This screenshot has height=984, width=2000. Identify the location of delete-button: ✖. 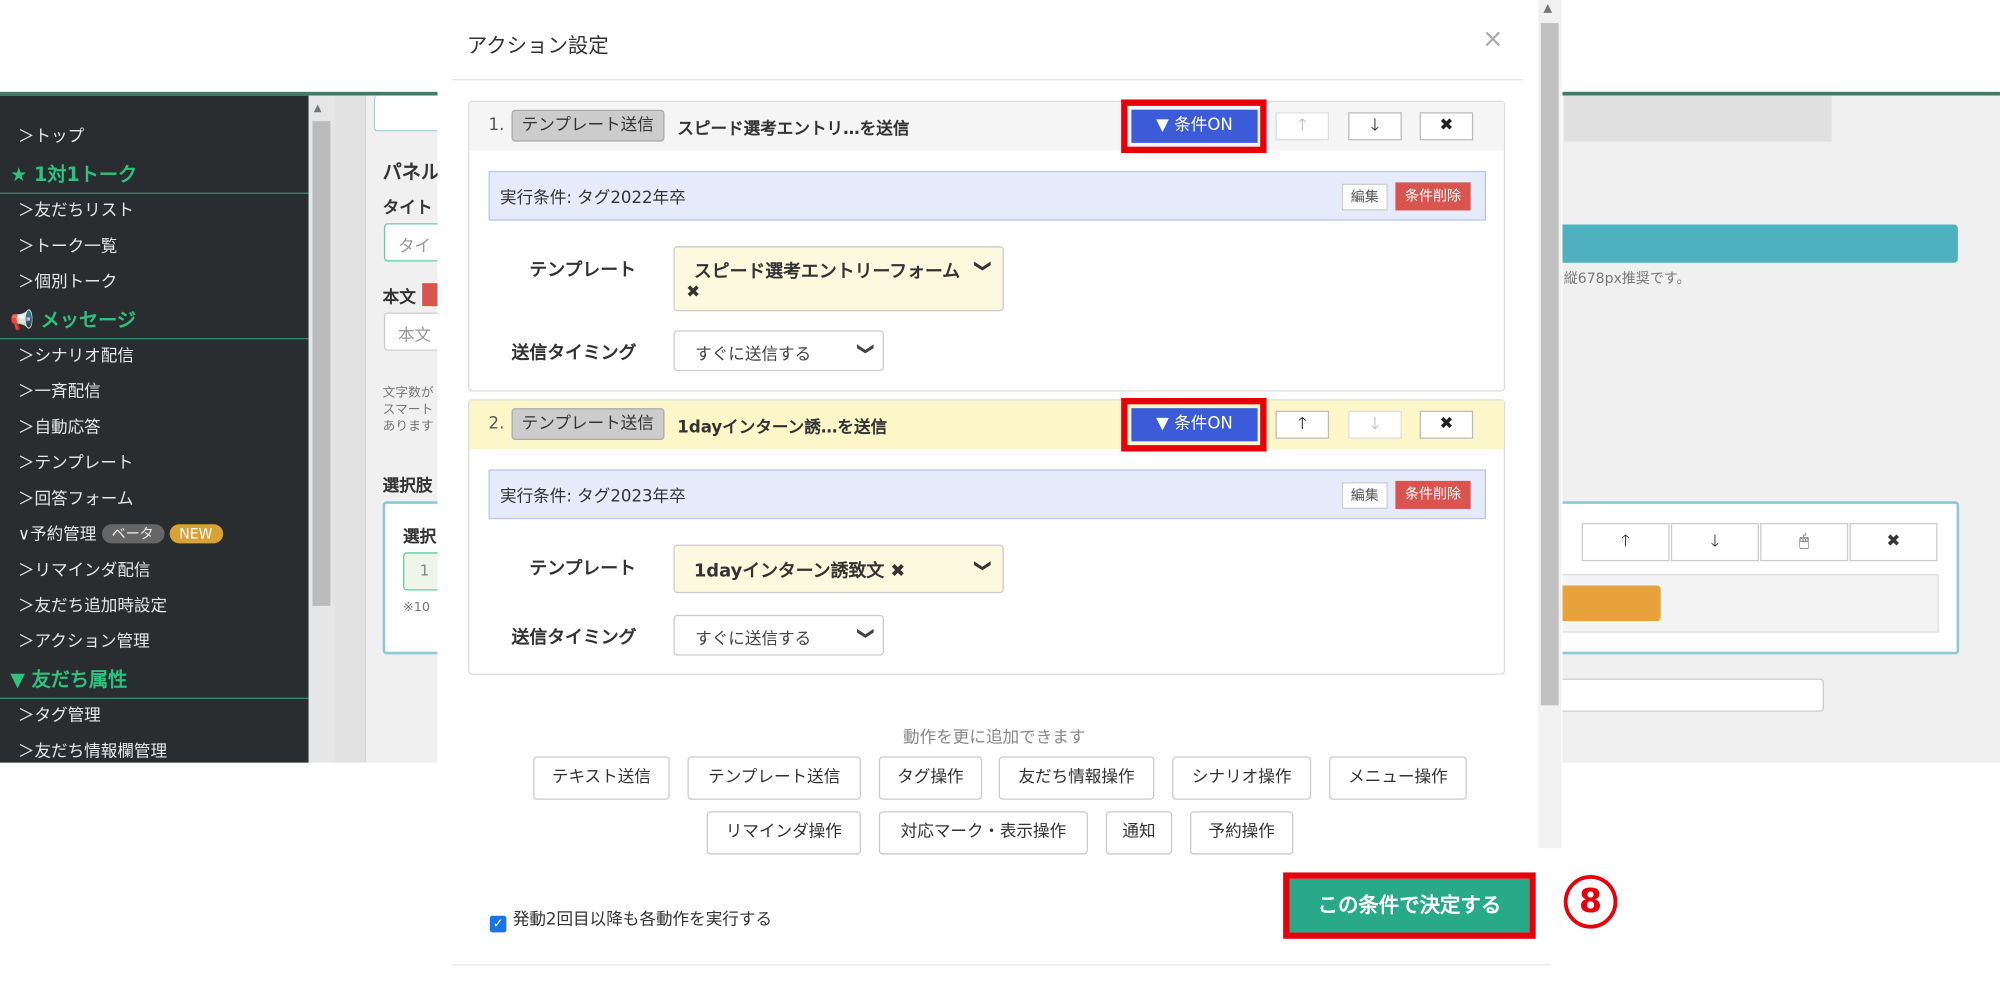
(1893, 542).